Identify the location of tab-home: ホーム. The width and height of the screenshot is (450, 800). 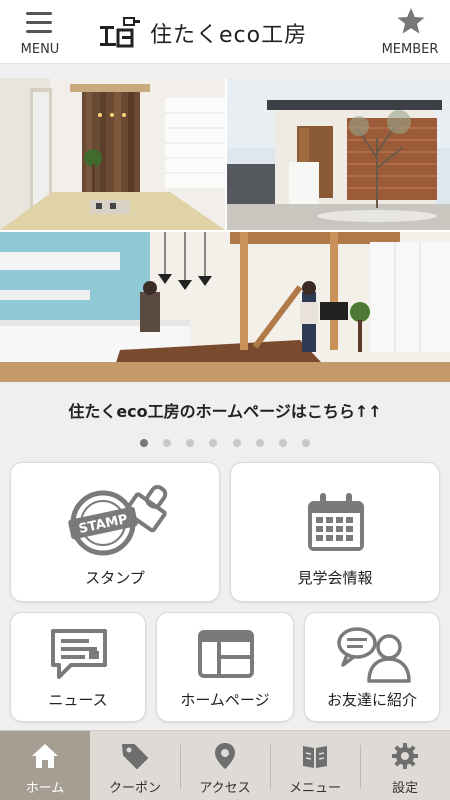
(45, 765).